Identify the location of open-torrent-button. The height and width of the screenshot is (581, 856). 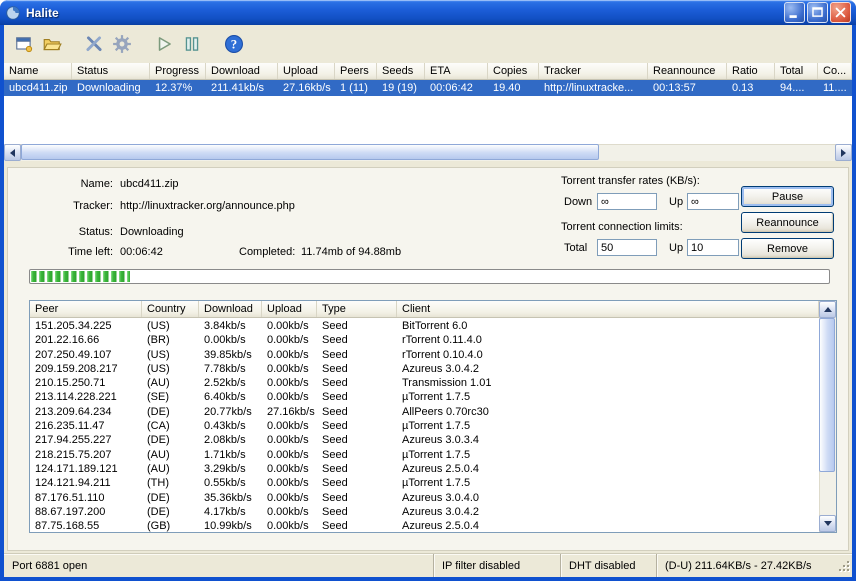
(52, 44).